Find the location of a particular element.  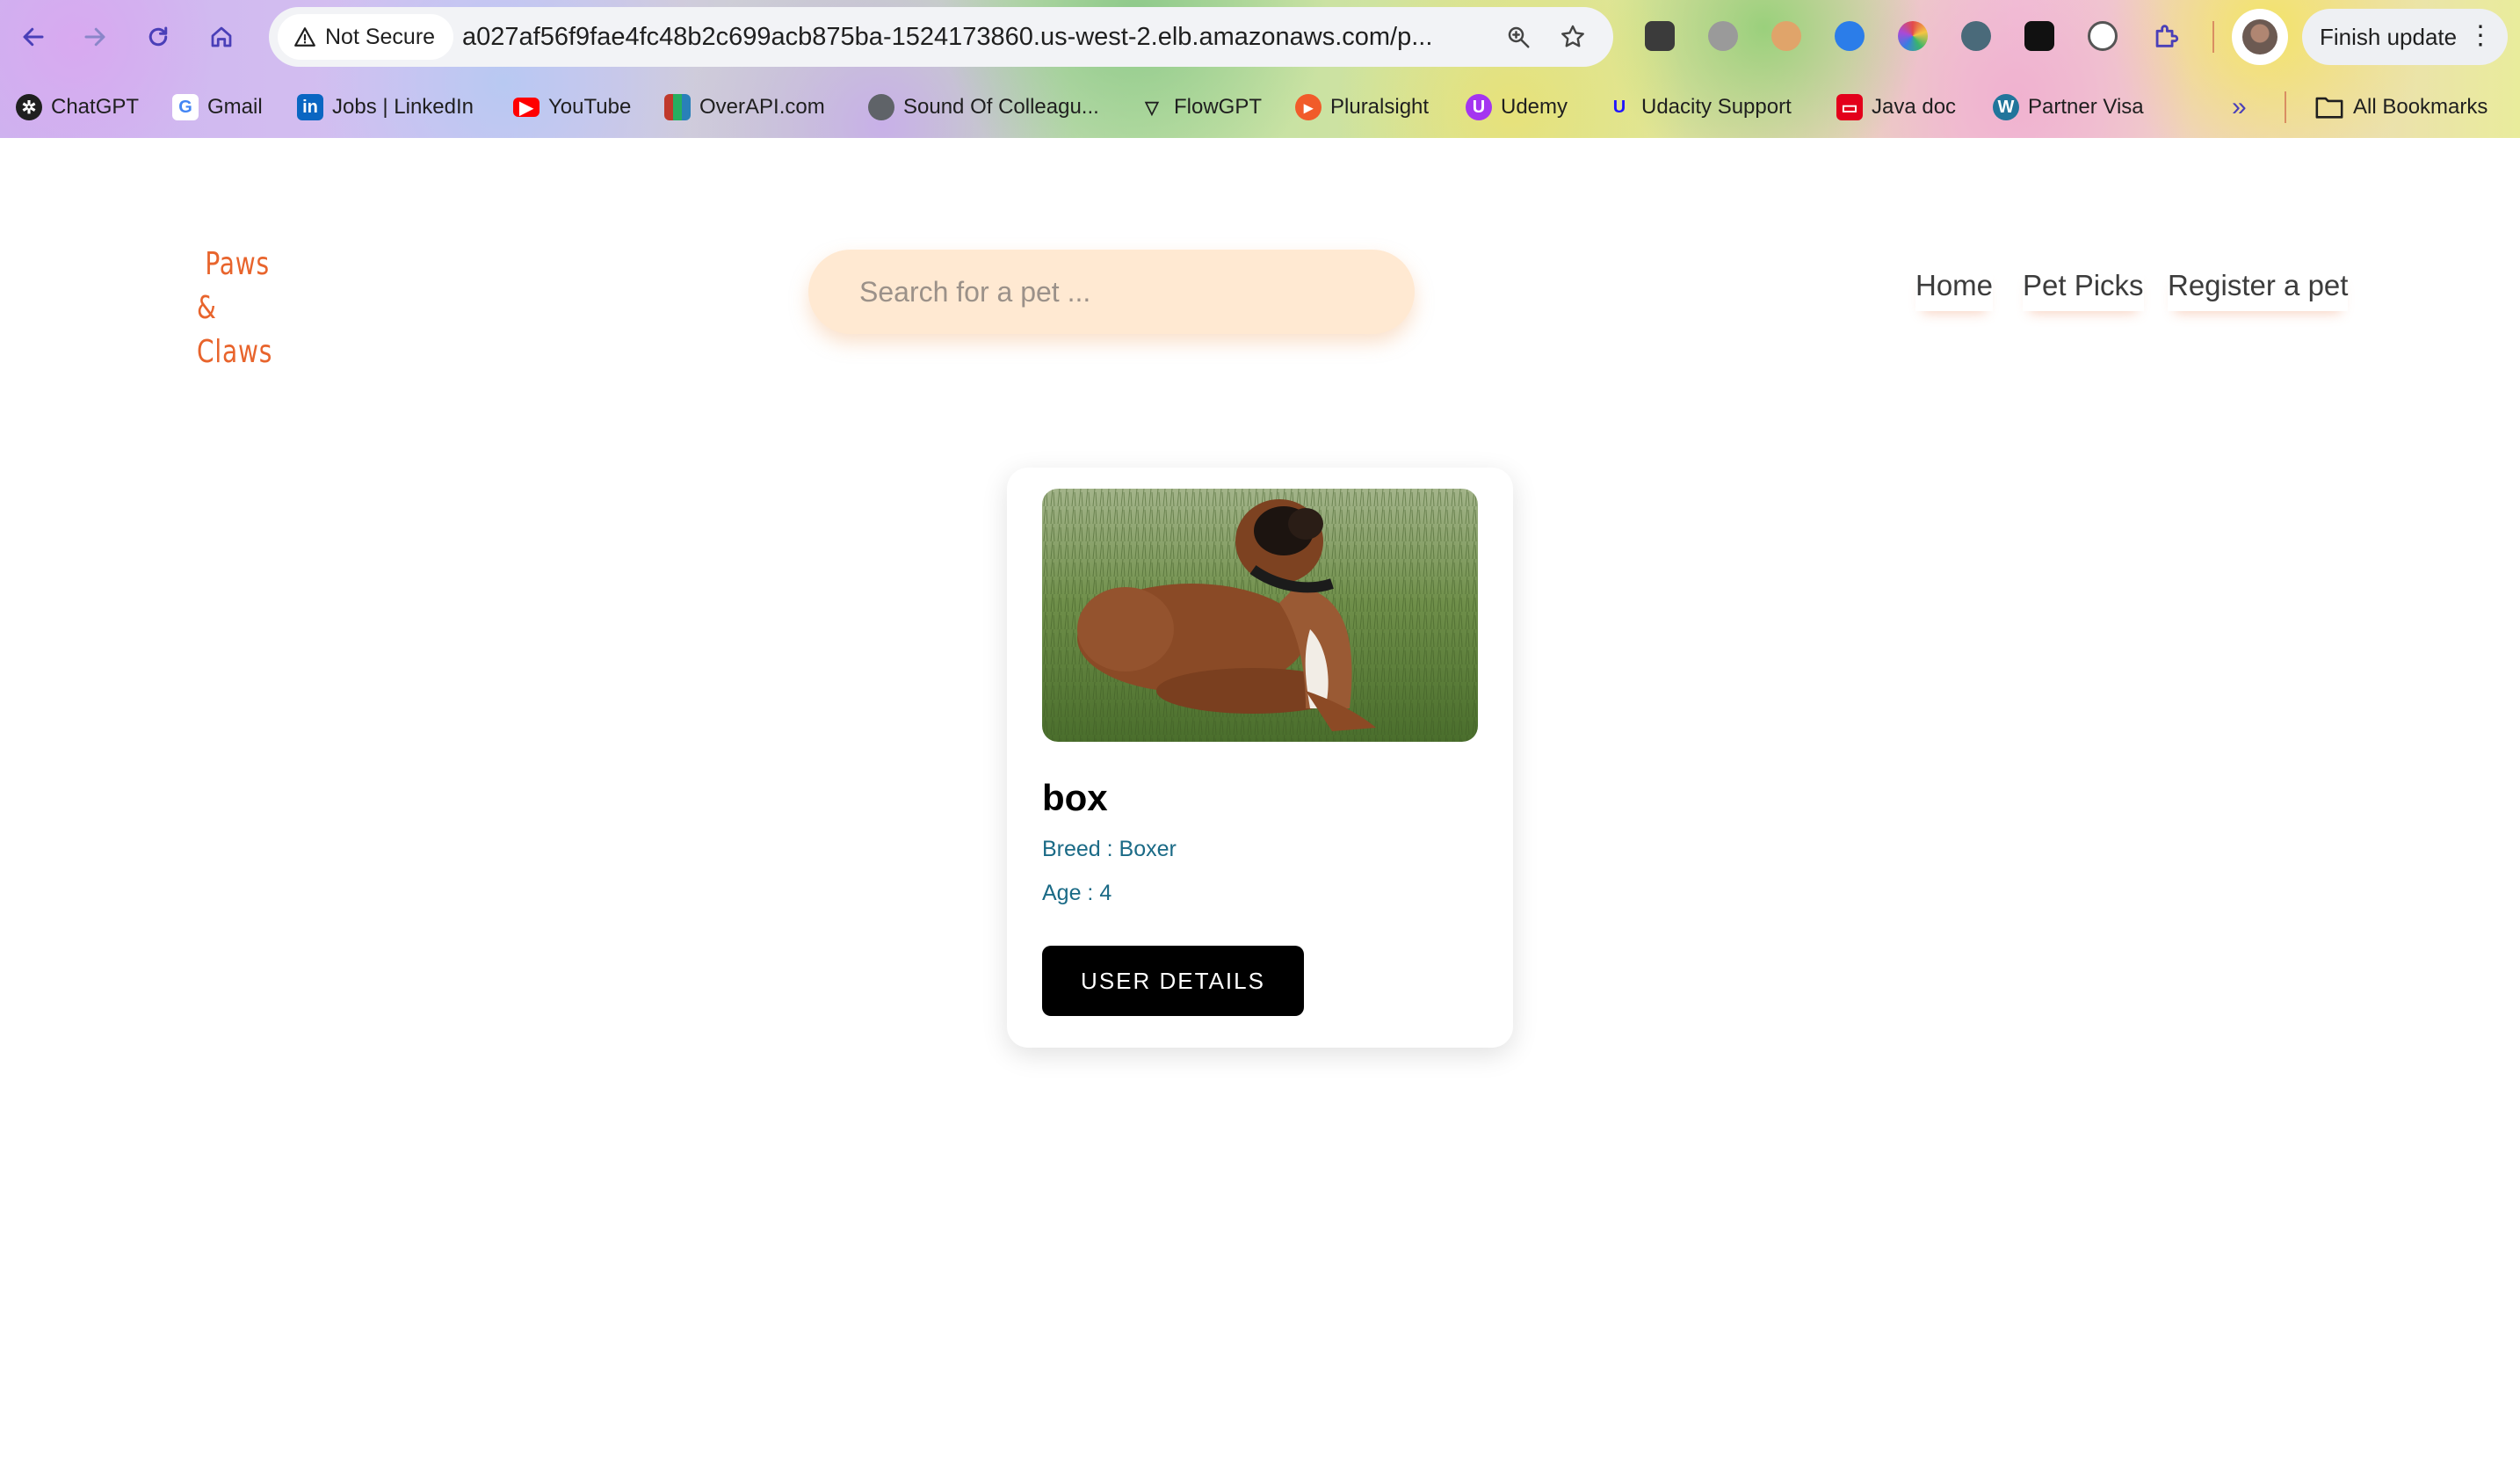

folder-icon is located at coordinates (2329, 108).